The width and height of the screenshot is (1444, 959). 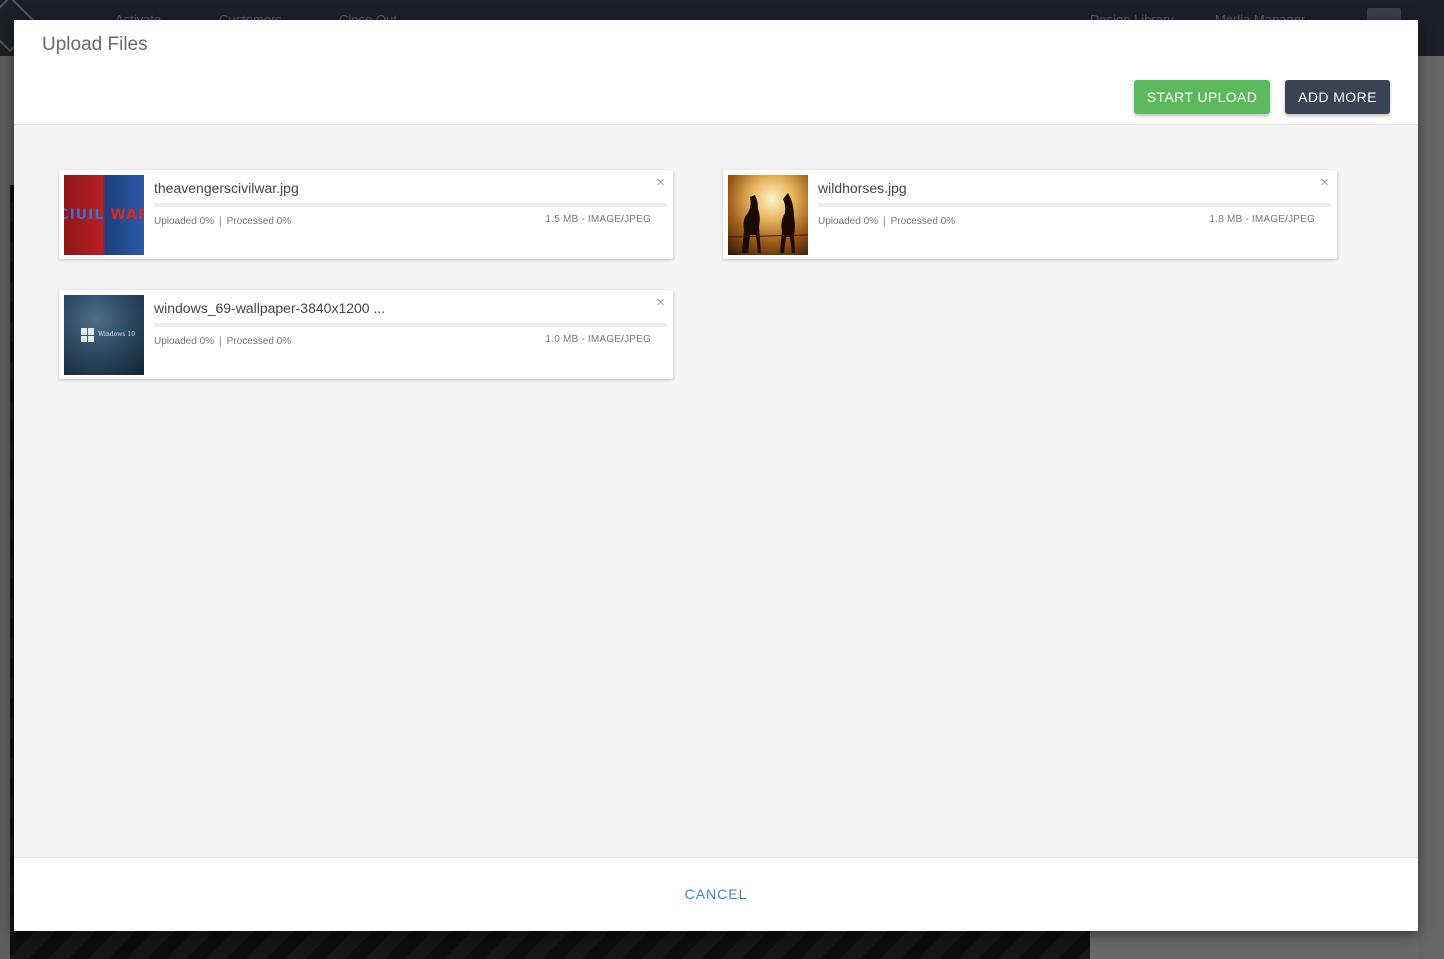 What do you see at coordinates (598, 219) in the screenshot?
I see `file-size-type: 1.5 MB - IMAGE/JPEG` at bounding box center [598, 219].